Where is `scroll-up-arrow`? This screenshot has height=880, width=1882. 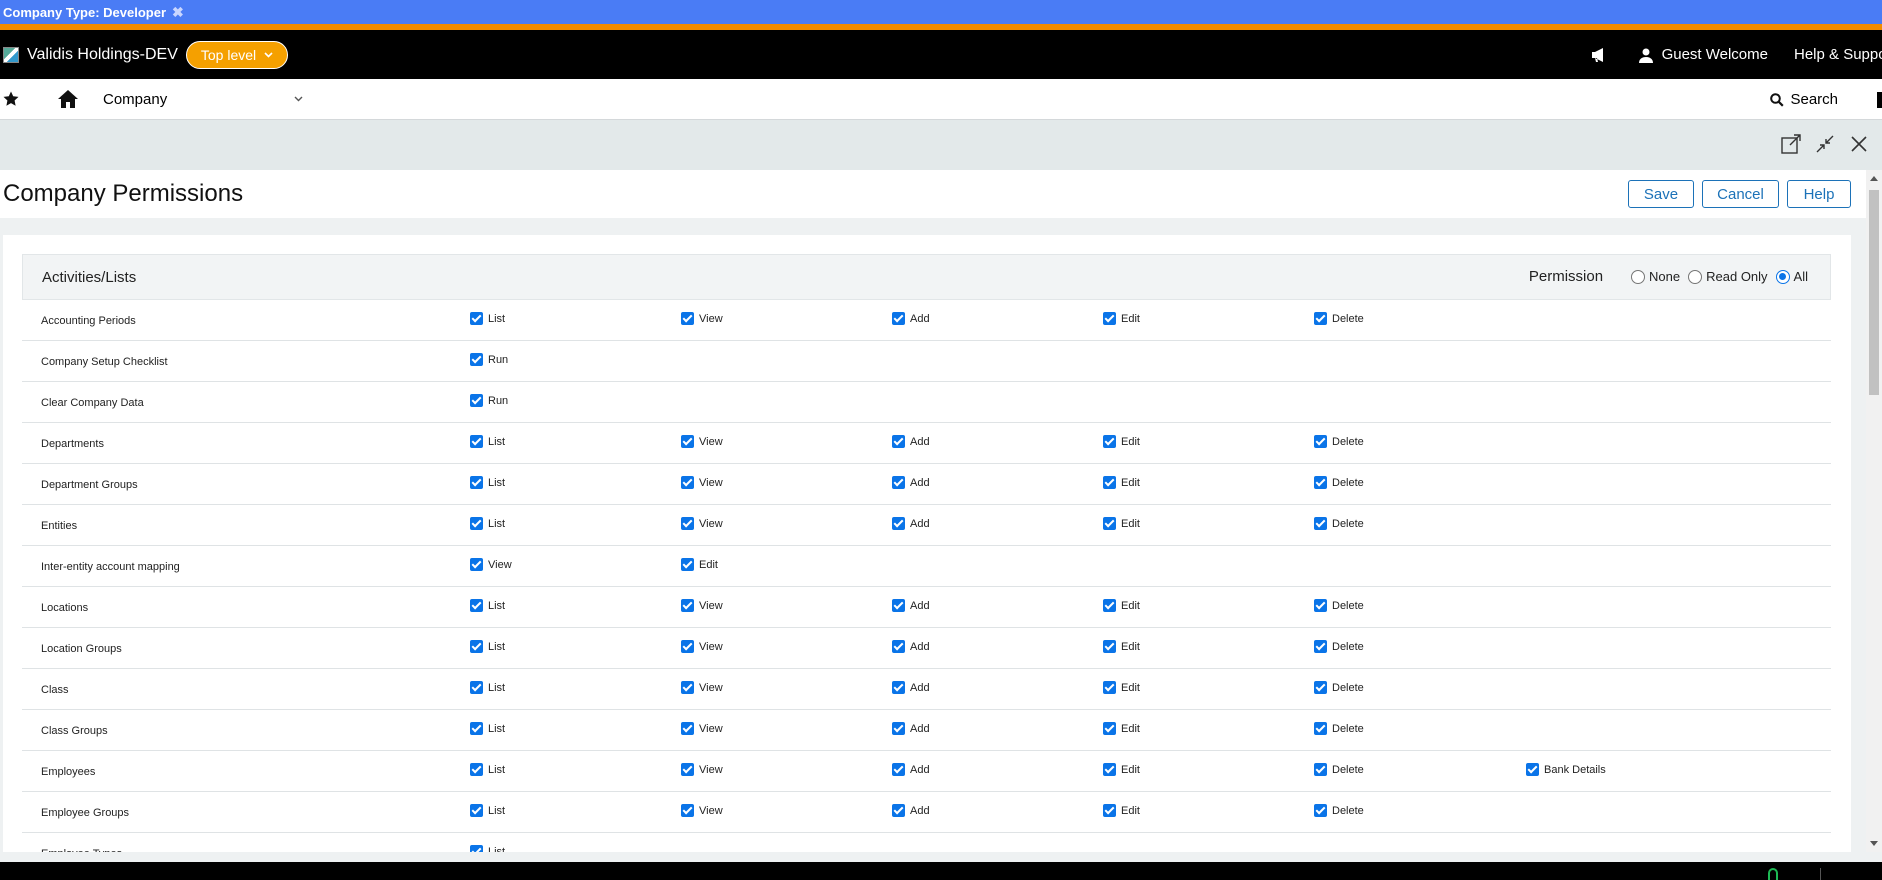 scroll-up-arrow is located at coordinates (1874, 178).